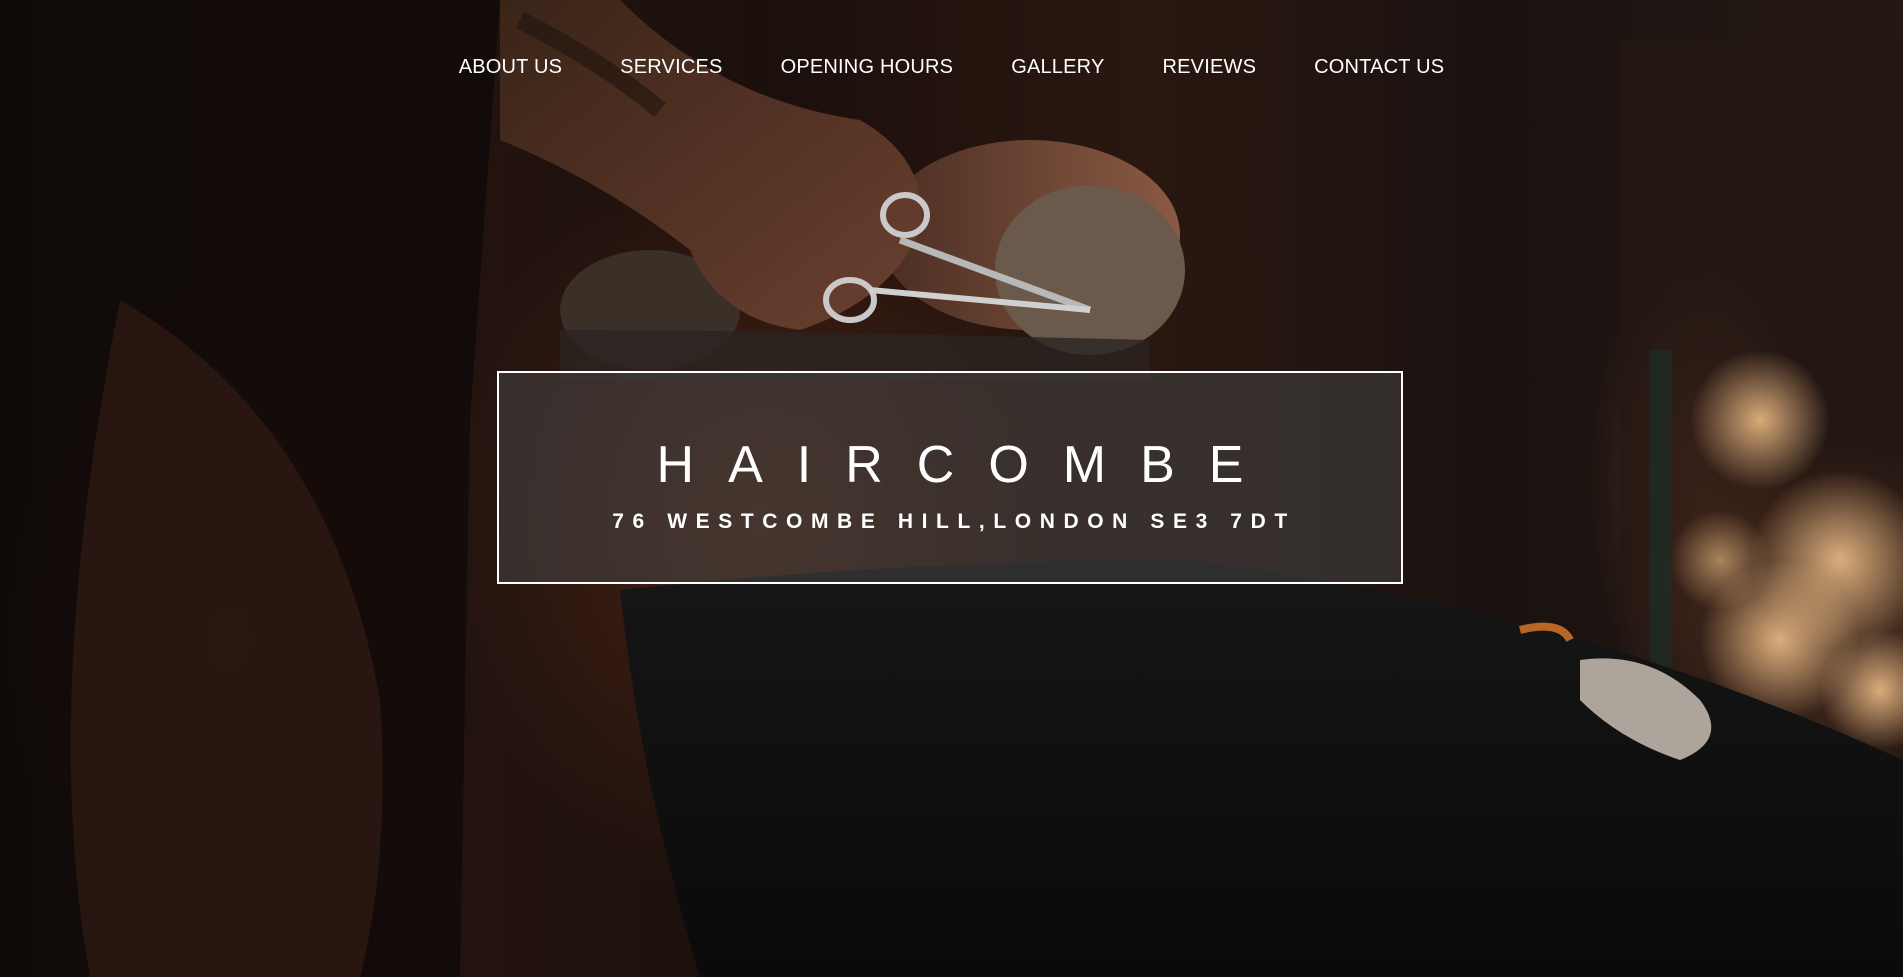 This screenshot has height=977, width=1903. I want to click on nav-item-gallery: GALLERY, so click(1057, 67).